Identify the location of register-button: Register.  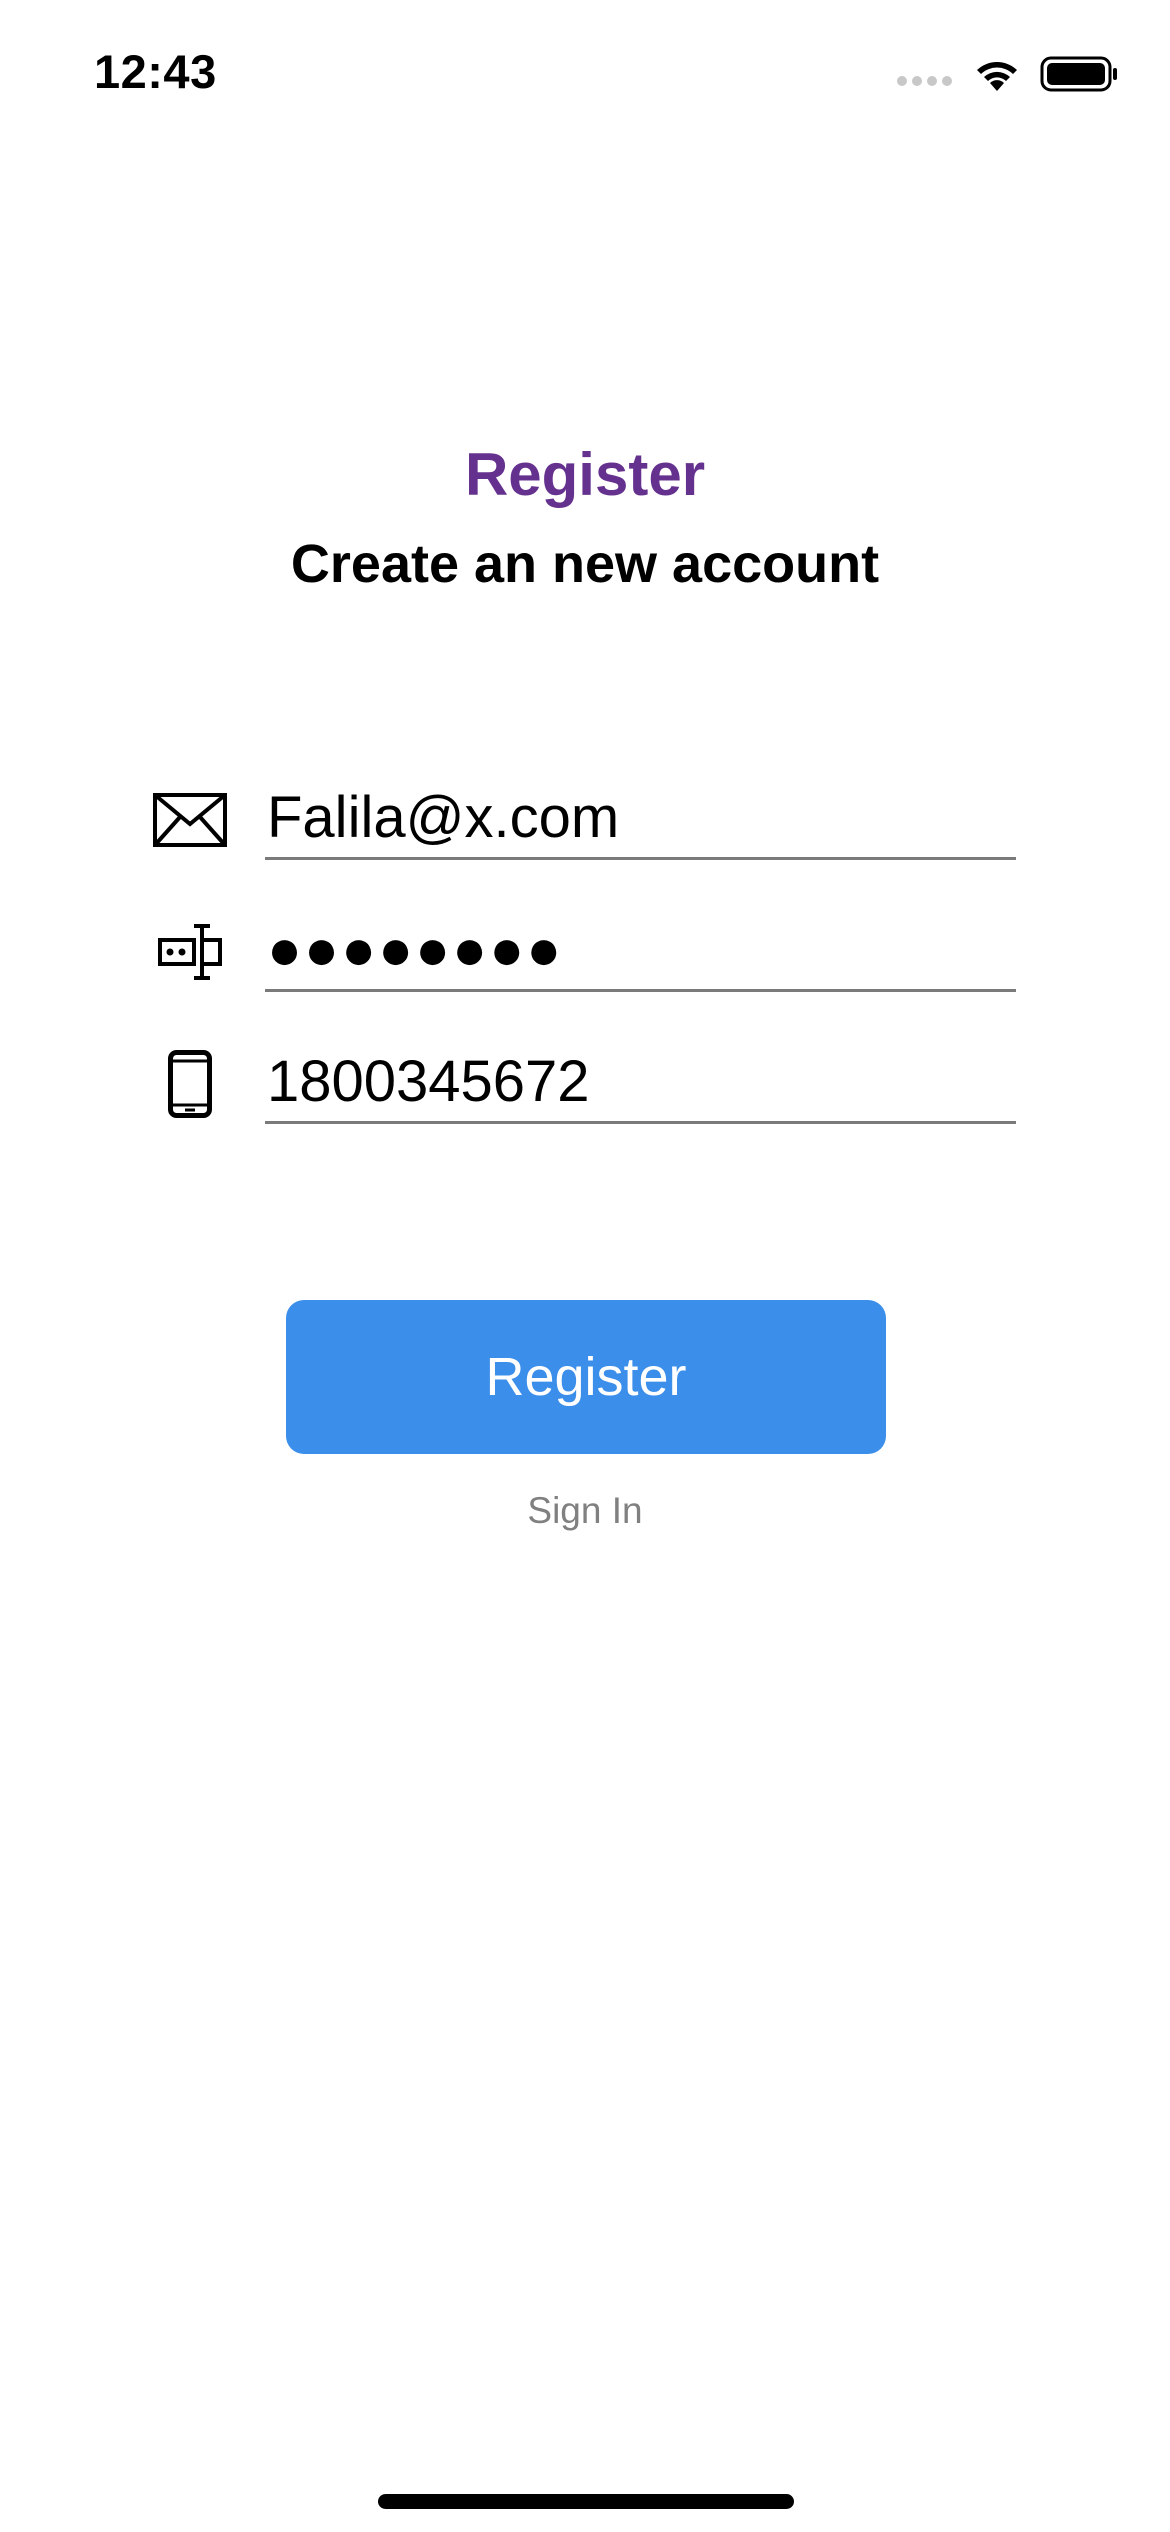
(586, 1377).